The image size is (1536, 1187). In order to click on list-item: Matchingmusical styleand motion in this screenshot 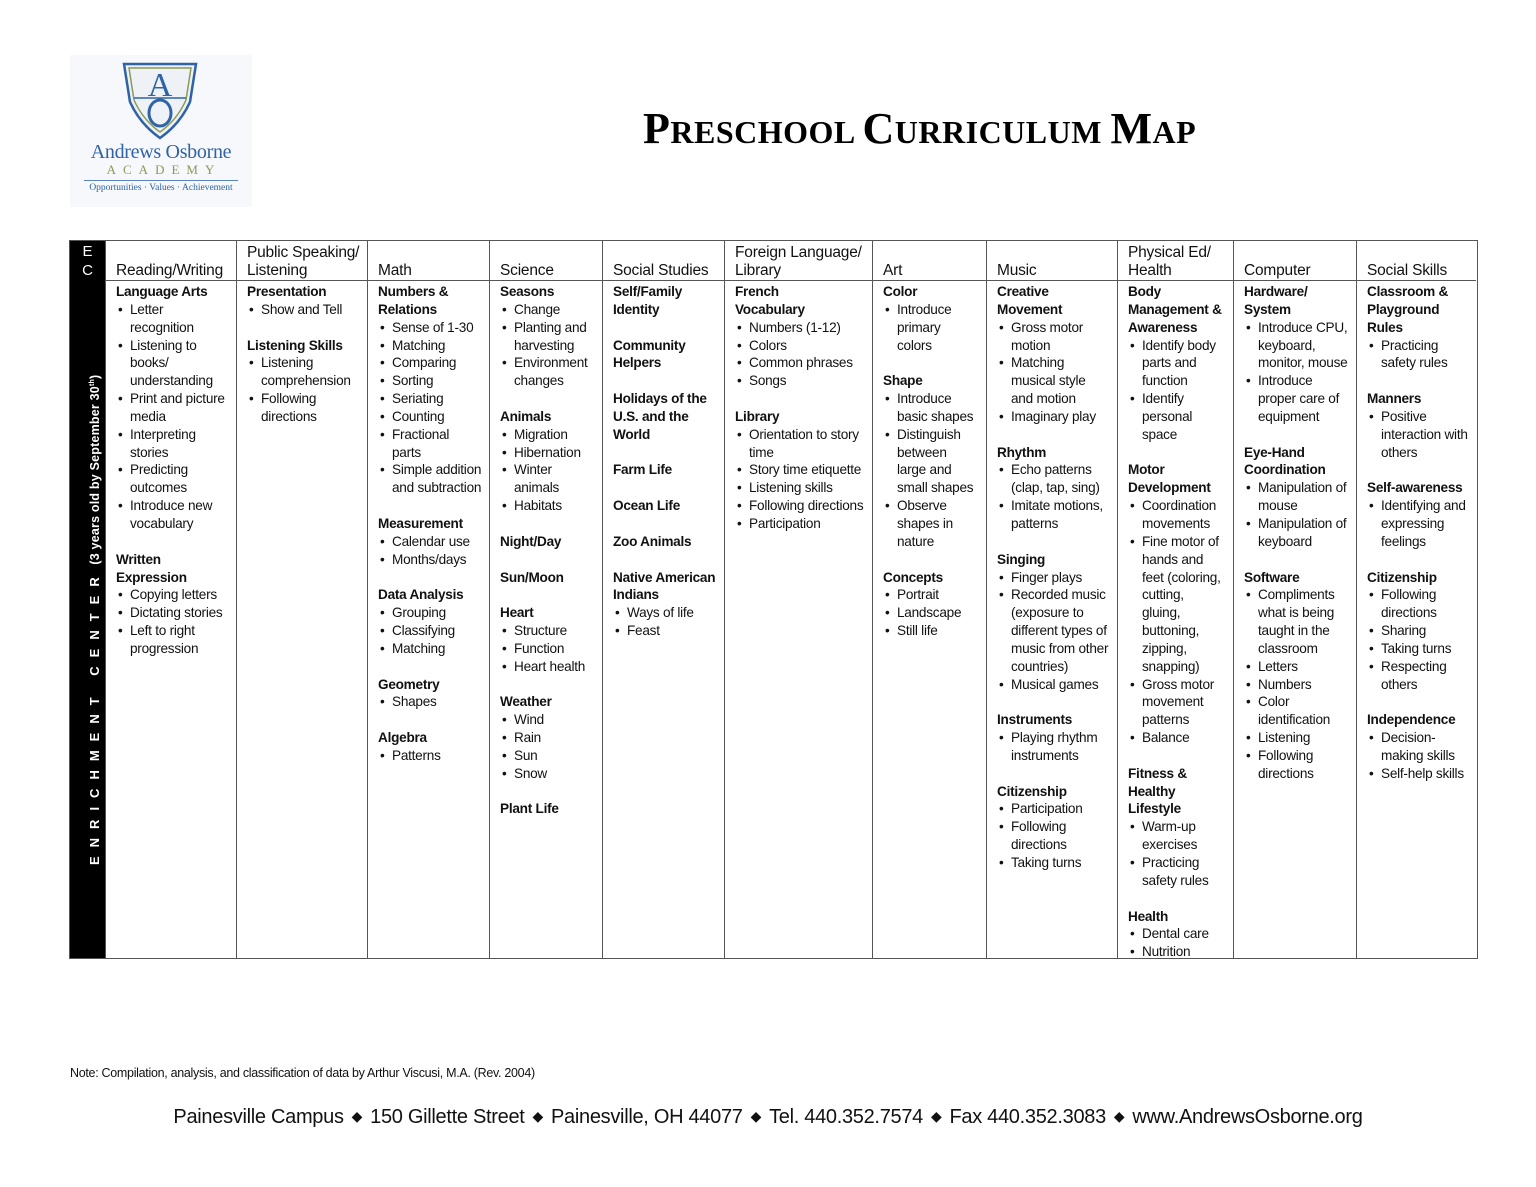, I will do `click(1055, 381)`.